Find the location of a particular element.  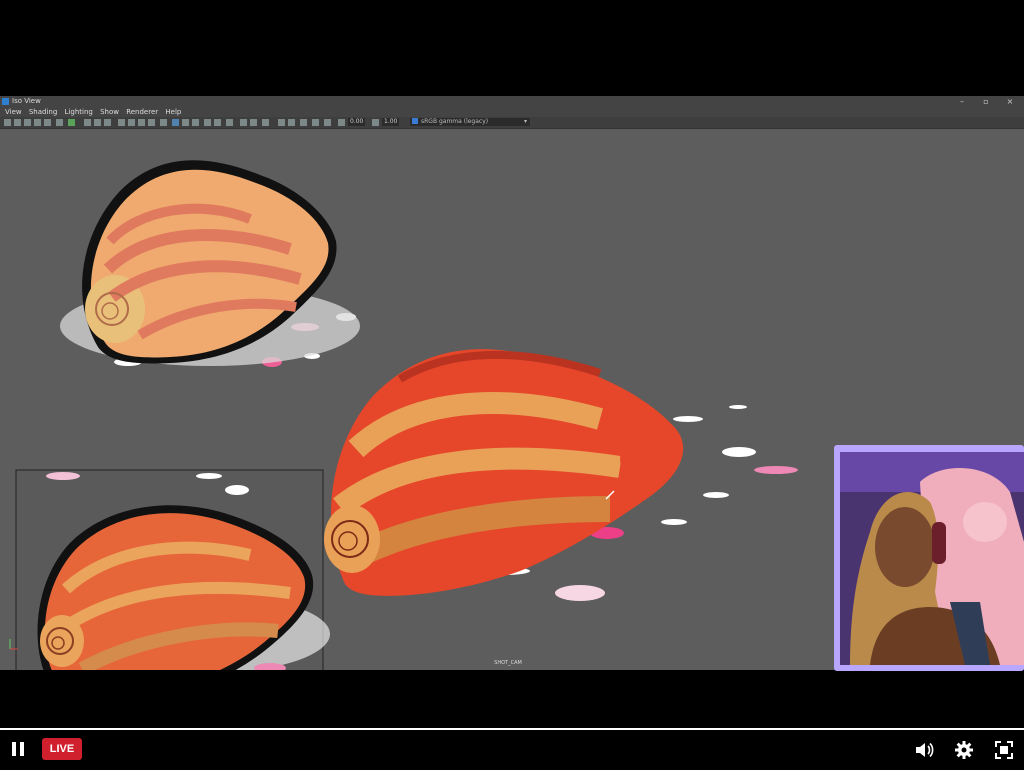

resolution-gate-icon is located at coordinates (71, 122).